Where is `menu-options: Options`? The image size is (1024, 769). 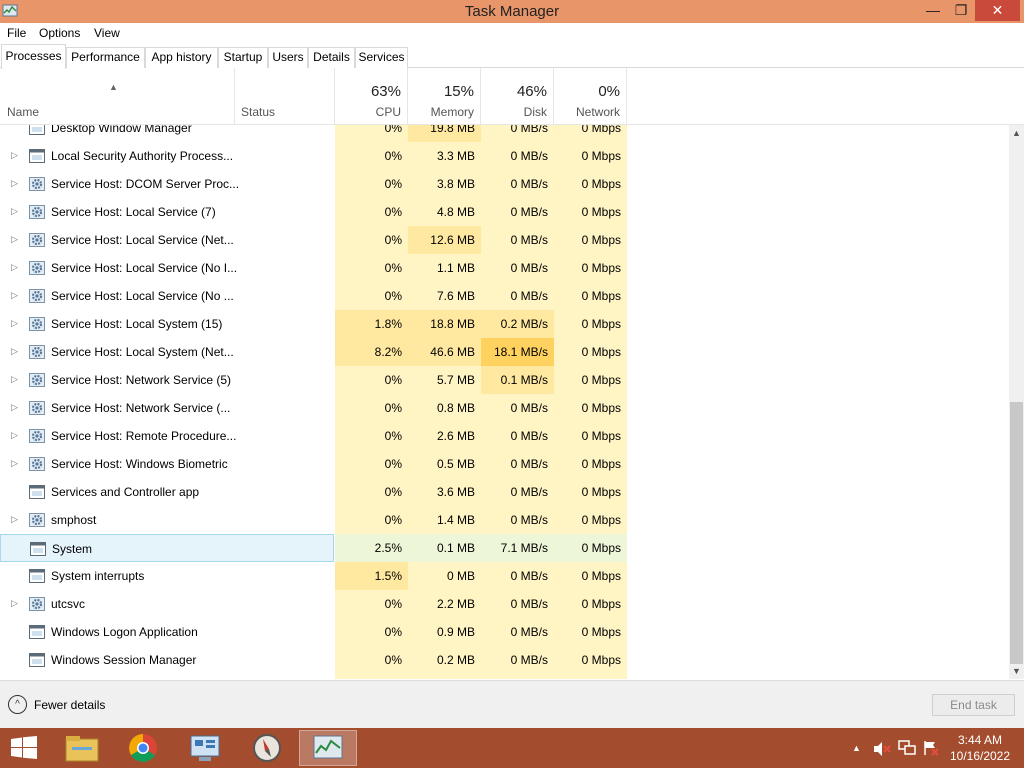 menu-options: Options is located at coordinates (59, 33).